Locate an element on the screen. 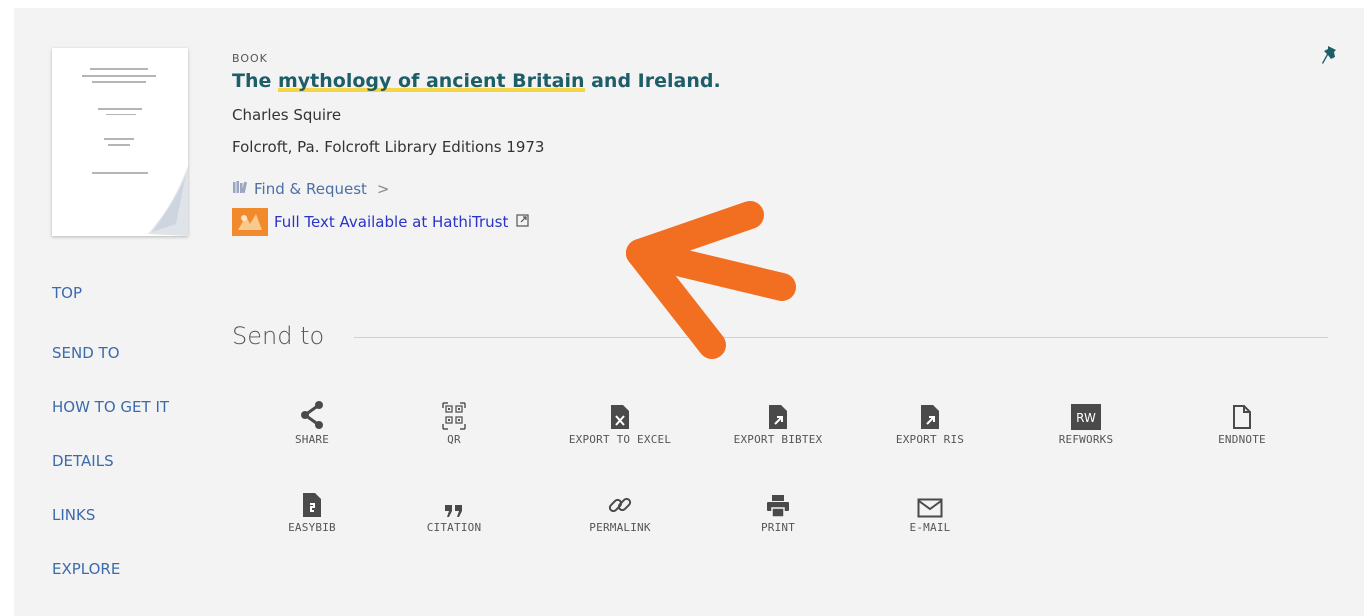 Image resolution: width=1369 pixels, height=616 pixels. share-button: SHARE is located at coordinates (312, 421).